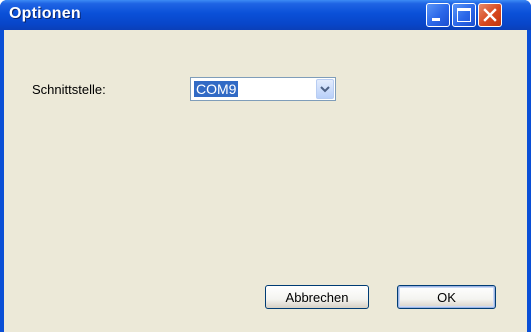 The height and width of the screenshot is (332, 531). I want to click on window-title: Optionen, so click(45, 13).